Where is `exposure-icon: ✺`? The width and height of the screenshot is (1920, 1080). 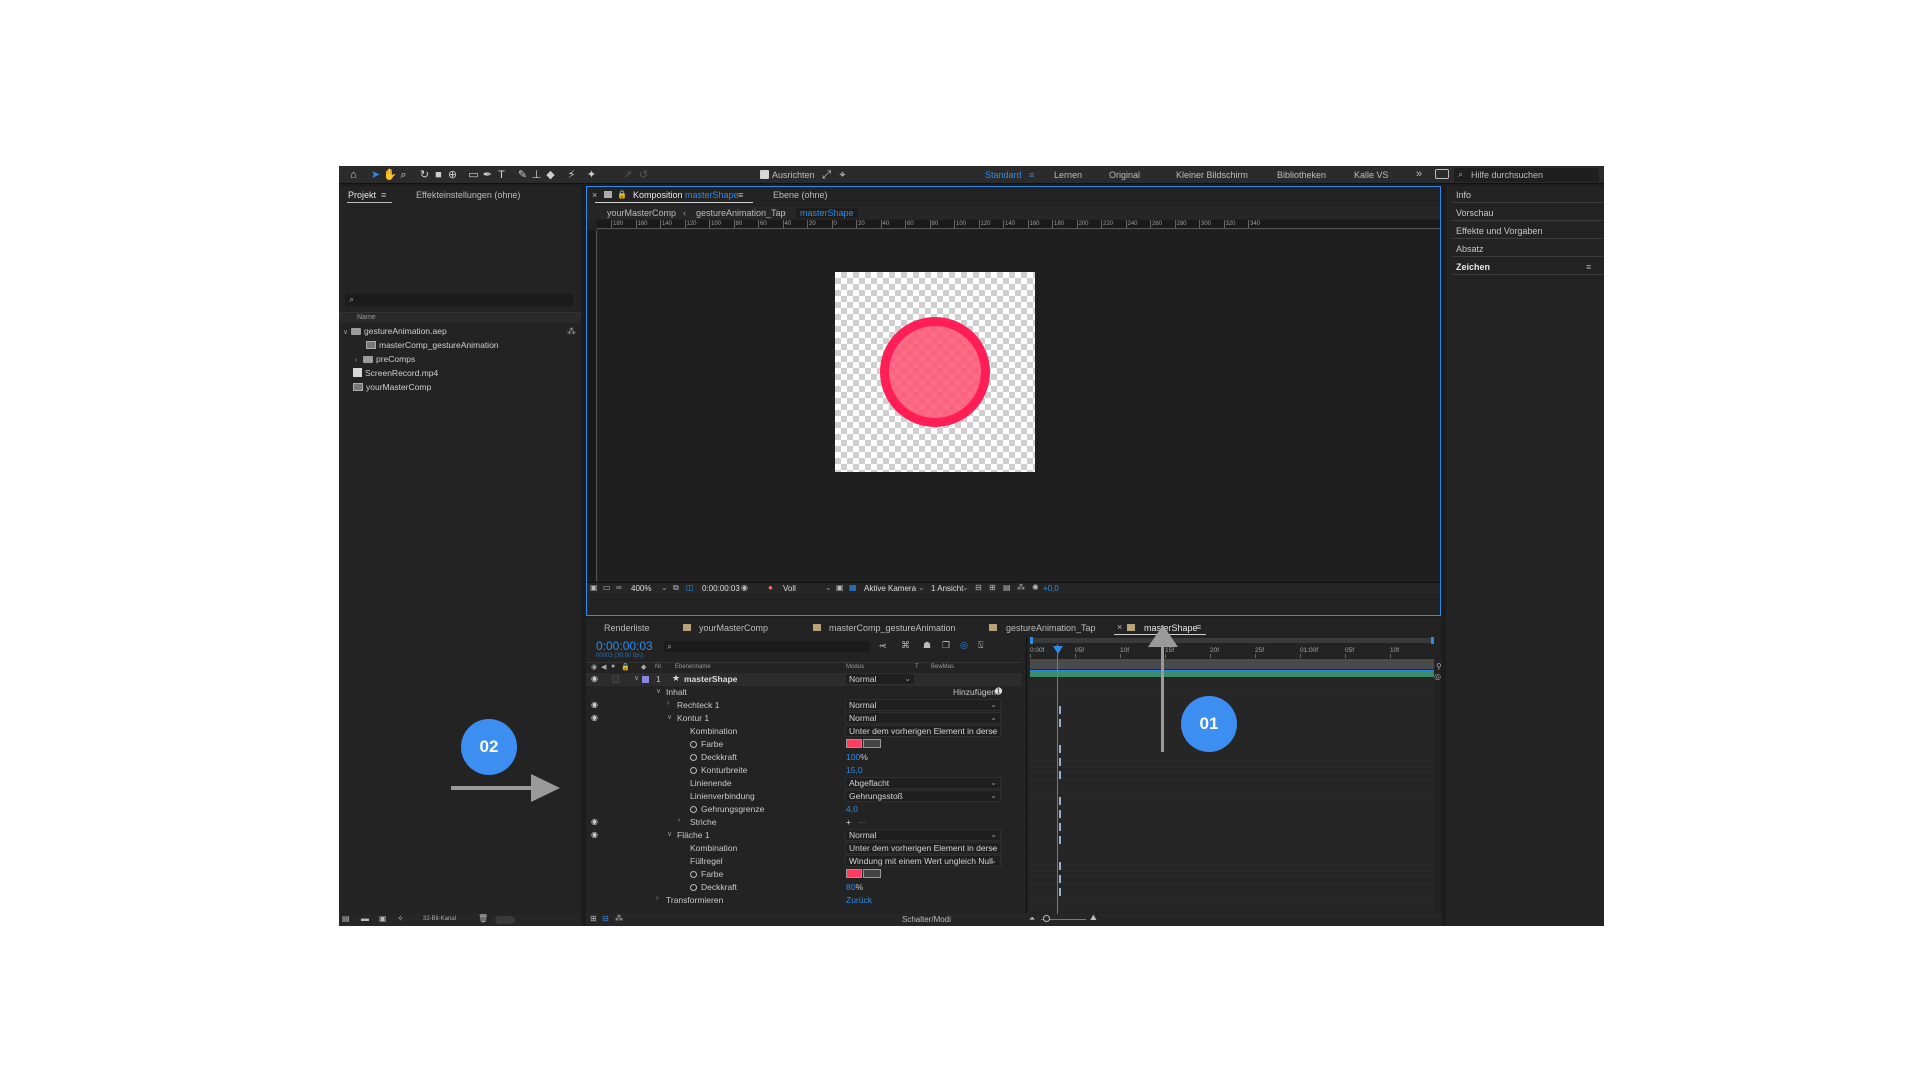
exposure-icon: ✺ is located at coordinates (1035, 587).